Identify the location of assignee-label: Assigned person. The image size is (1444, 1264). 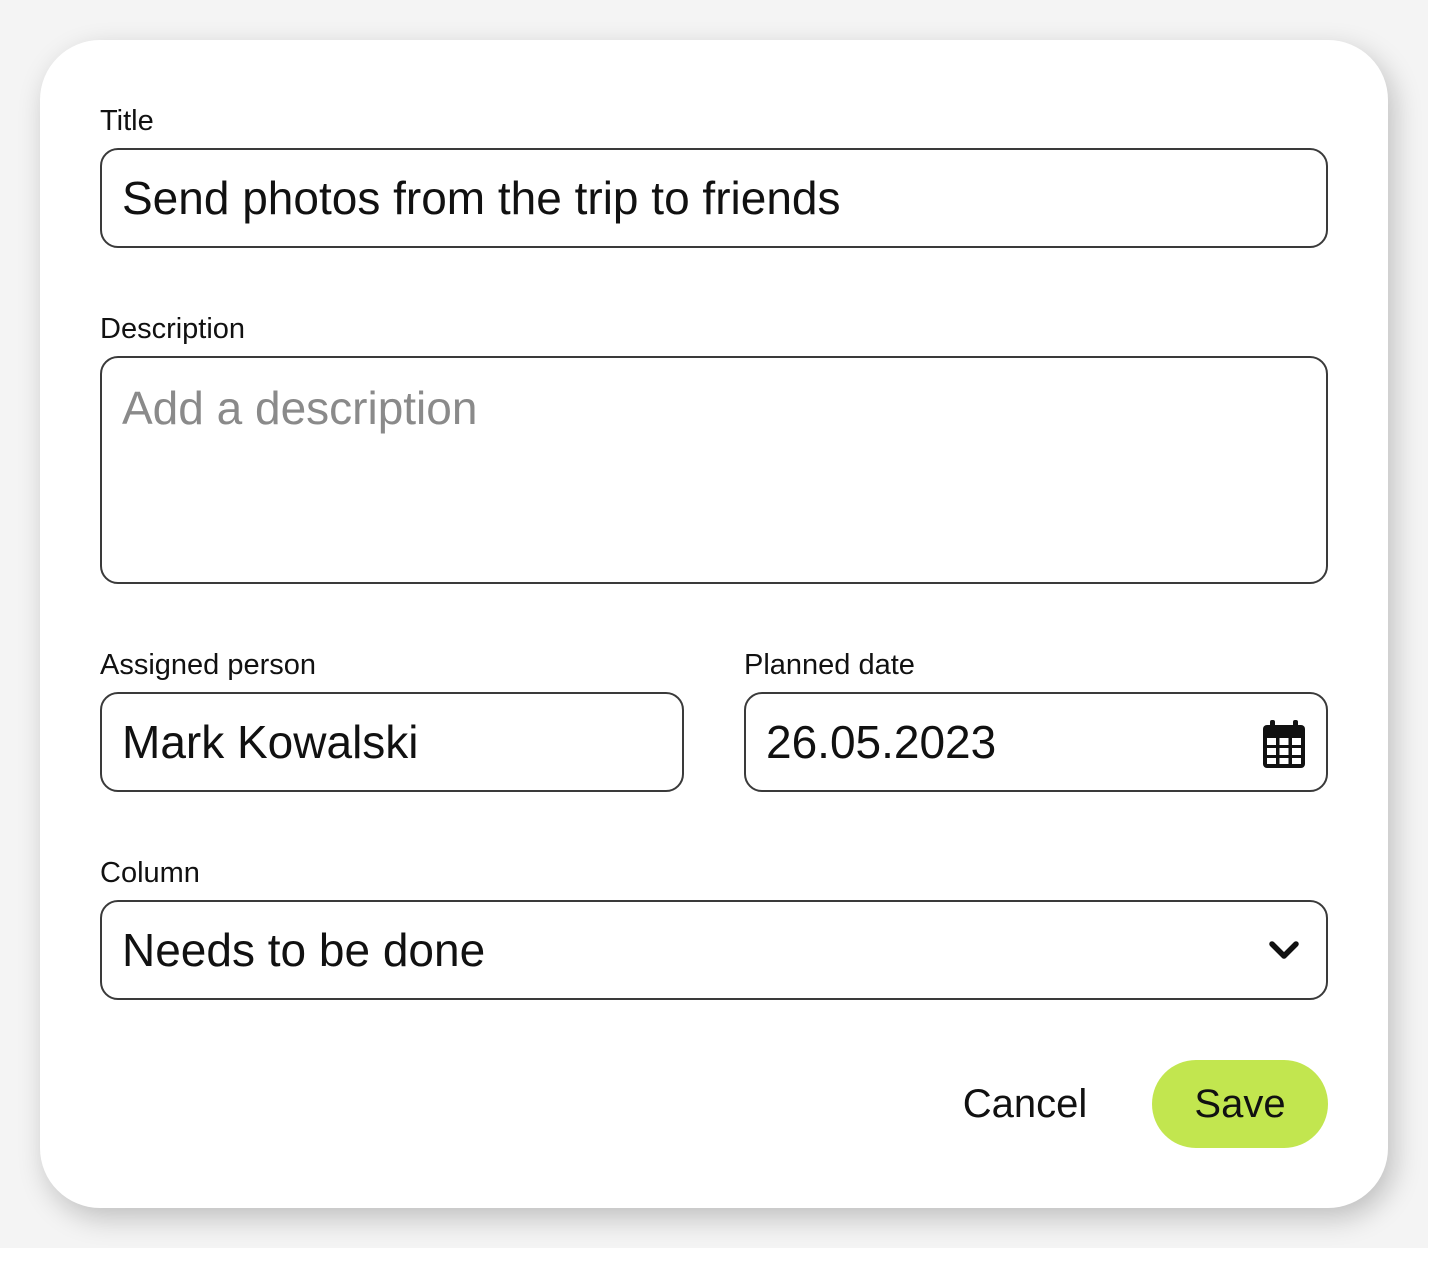
(208, 665).